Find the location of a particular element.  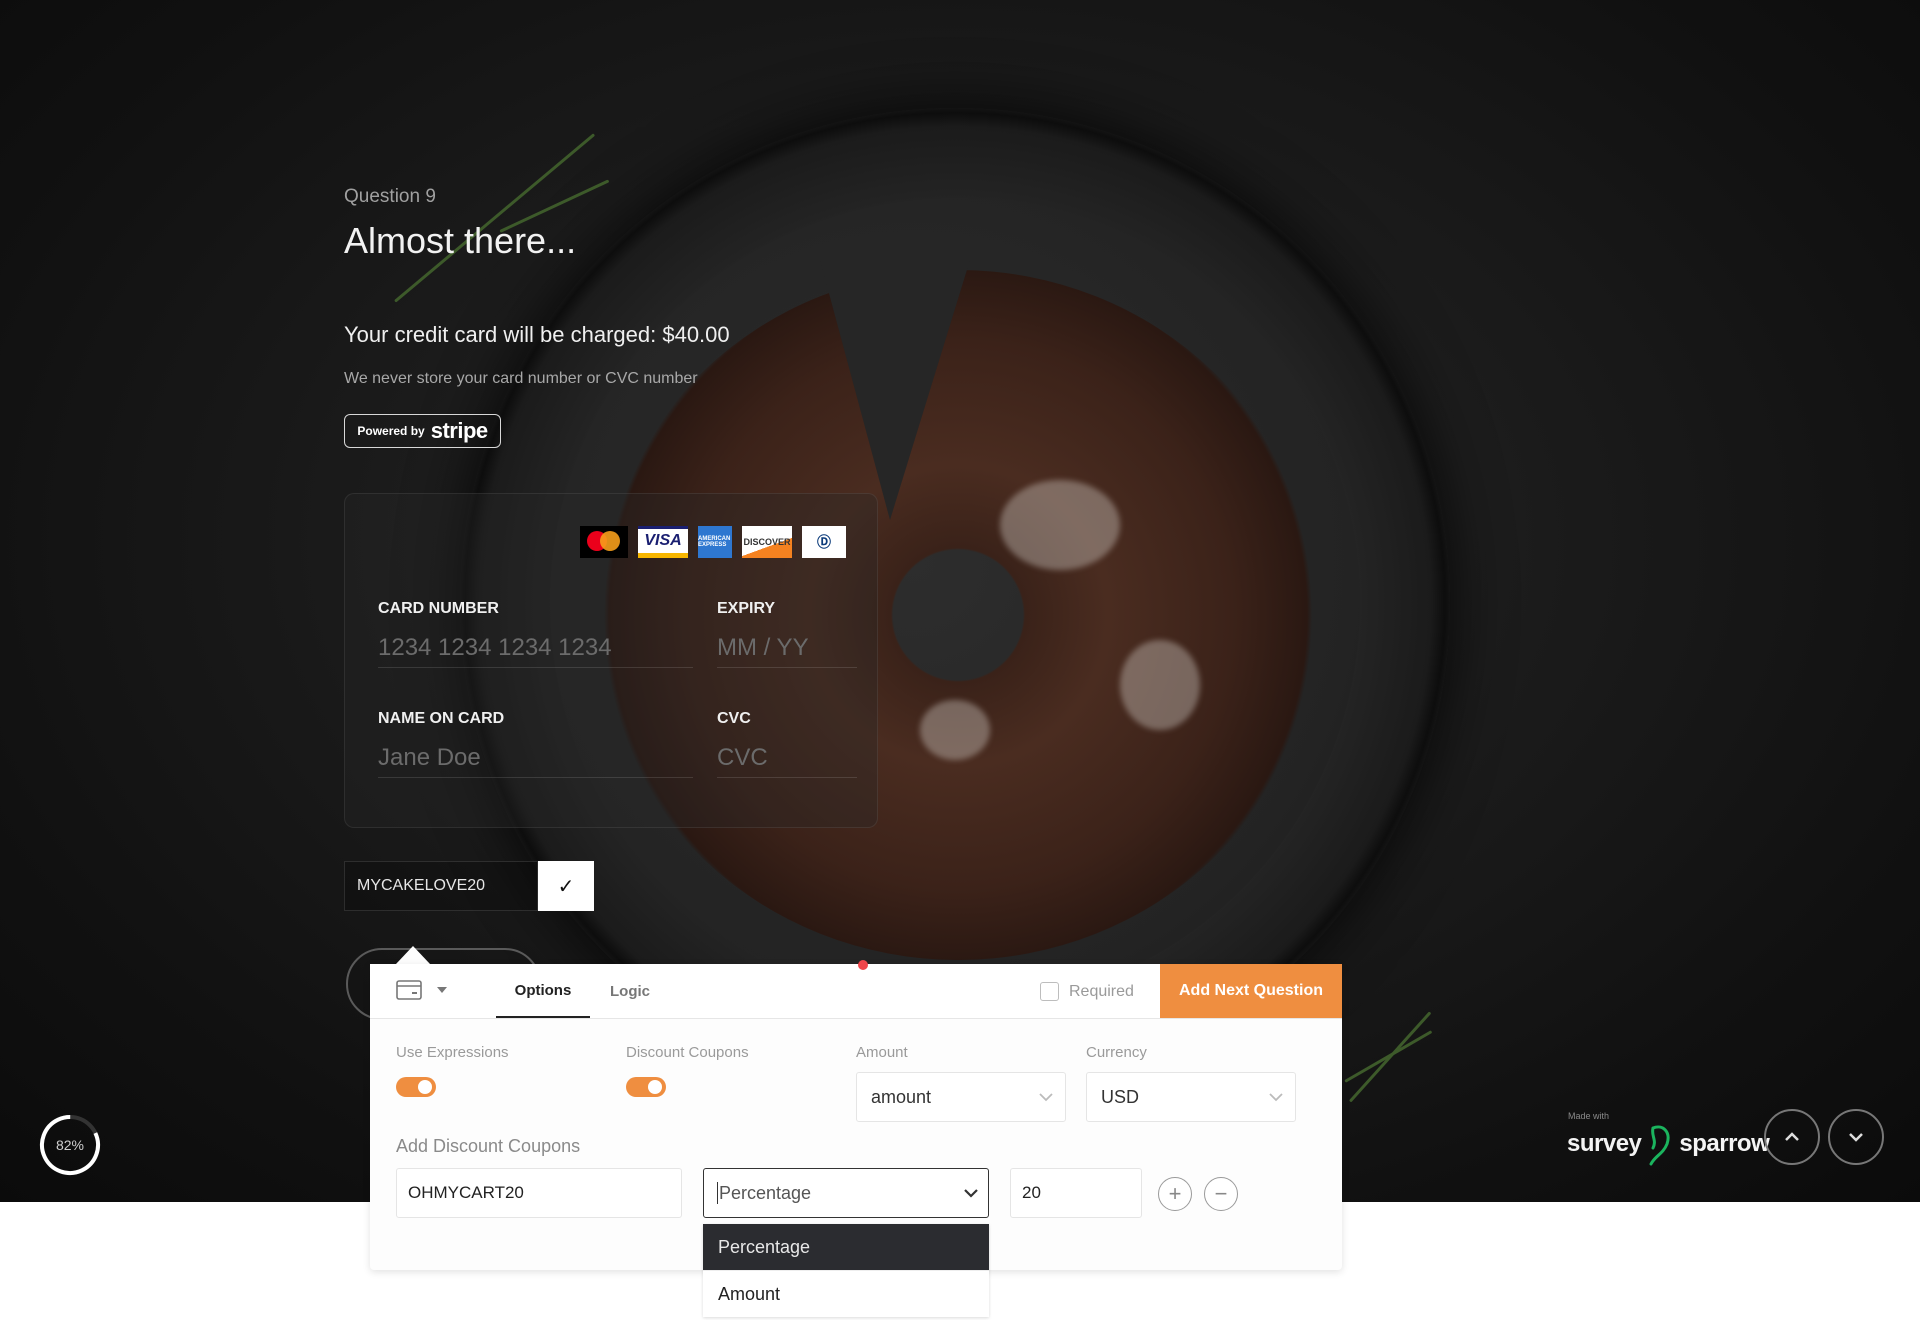

coupon-code-input: MYCAKELOVE20 is located at coordinates (441, 886).